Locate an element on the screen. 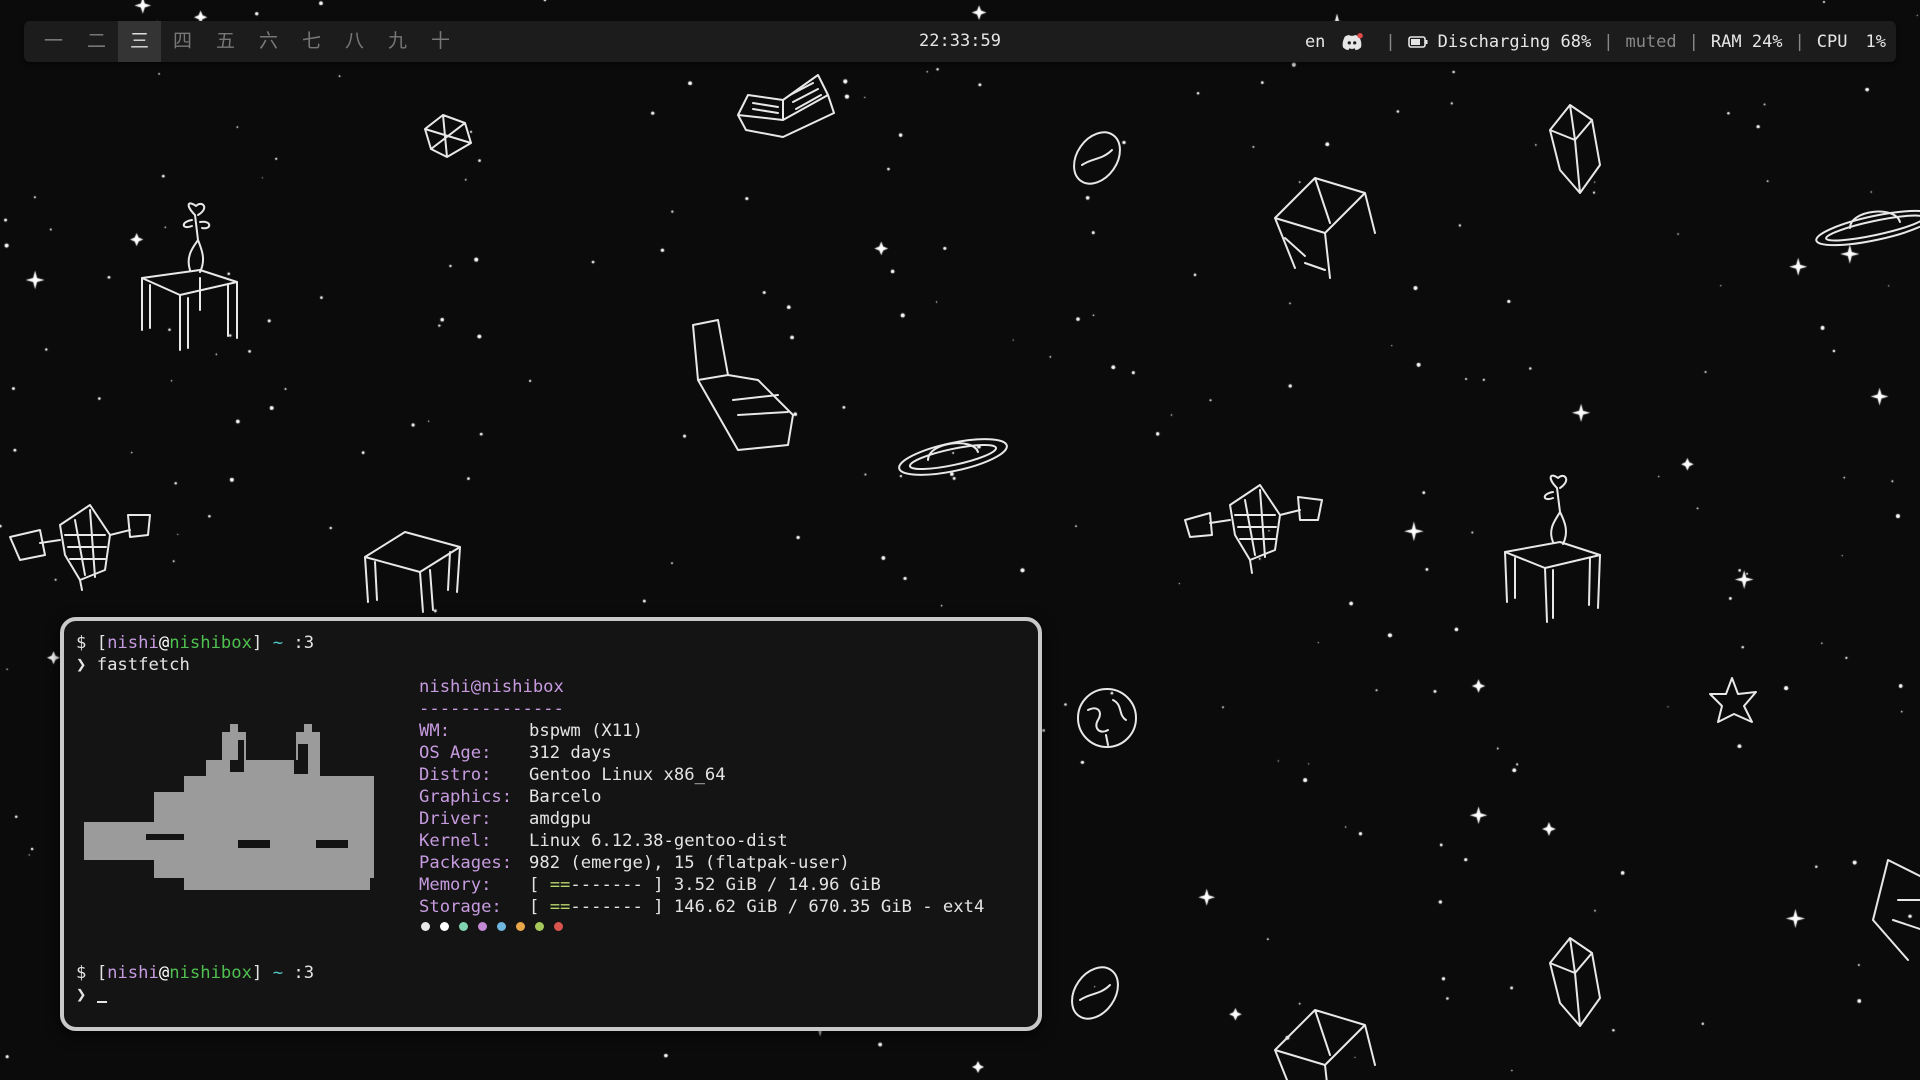  battery-status: Discharging 68% is located at coordinates (1515, 42).